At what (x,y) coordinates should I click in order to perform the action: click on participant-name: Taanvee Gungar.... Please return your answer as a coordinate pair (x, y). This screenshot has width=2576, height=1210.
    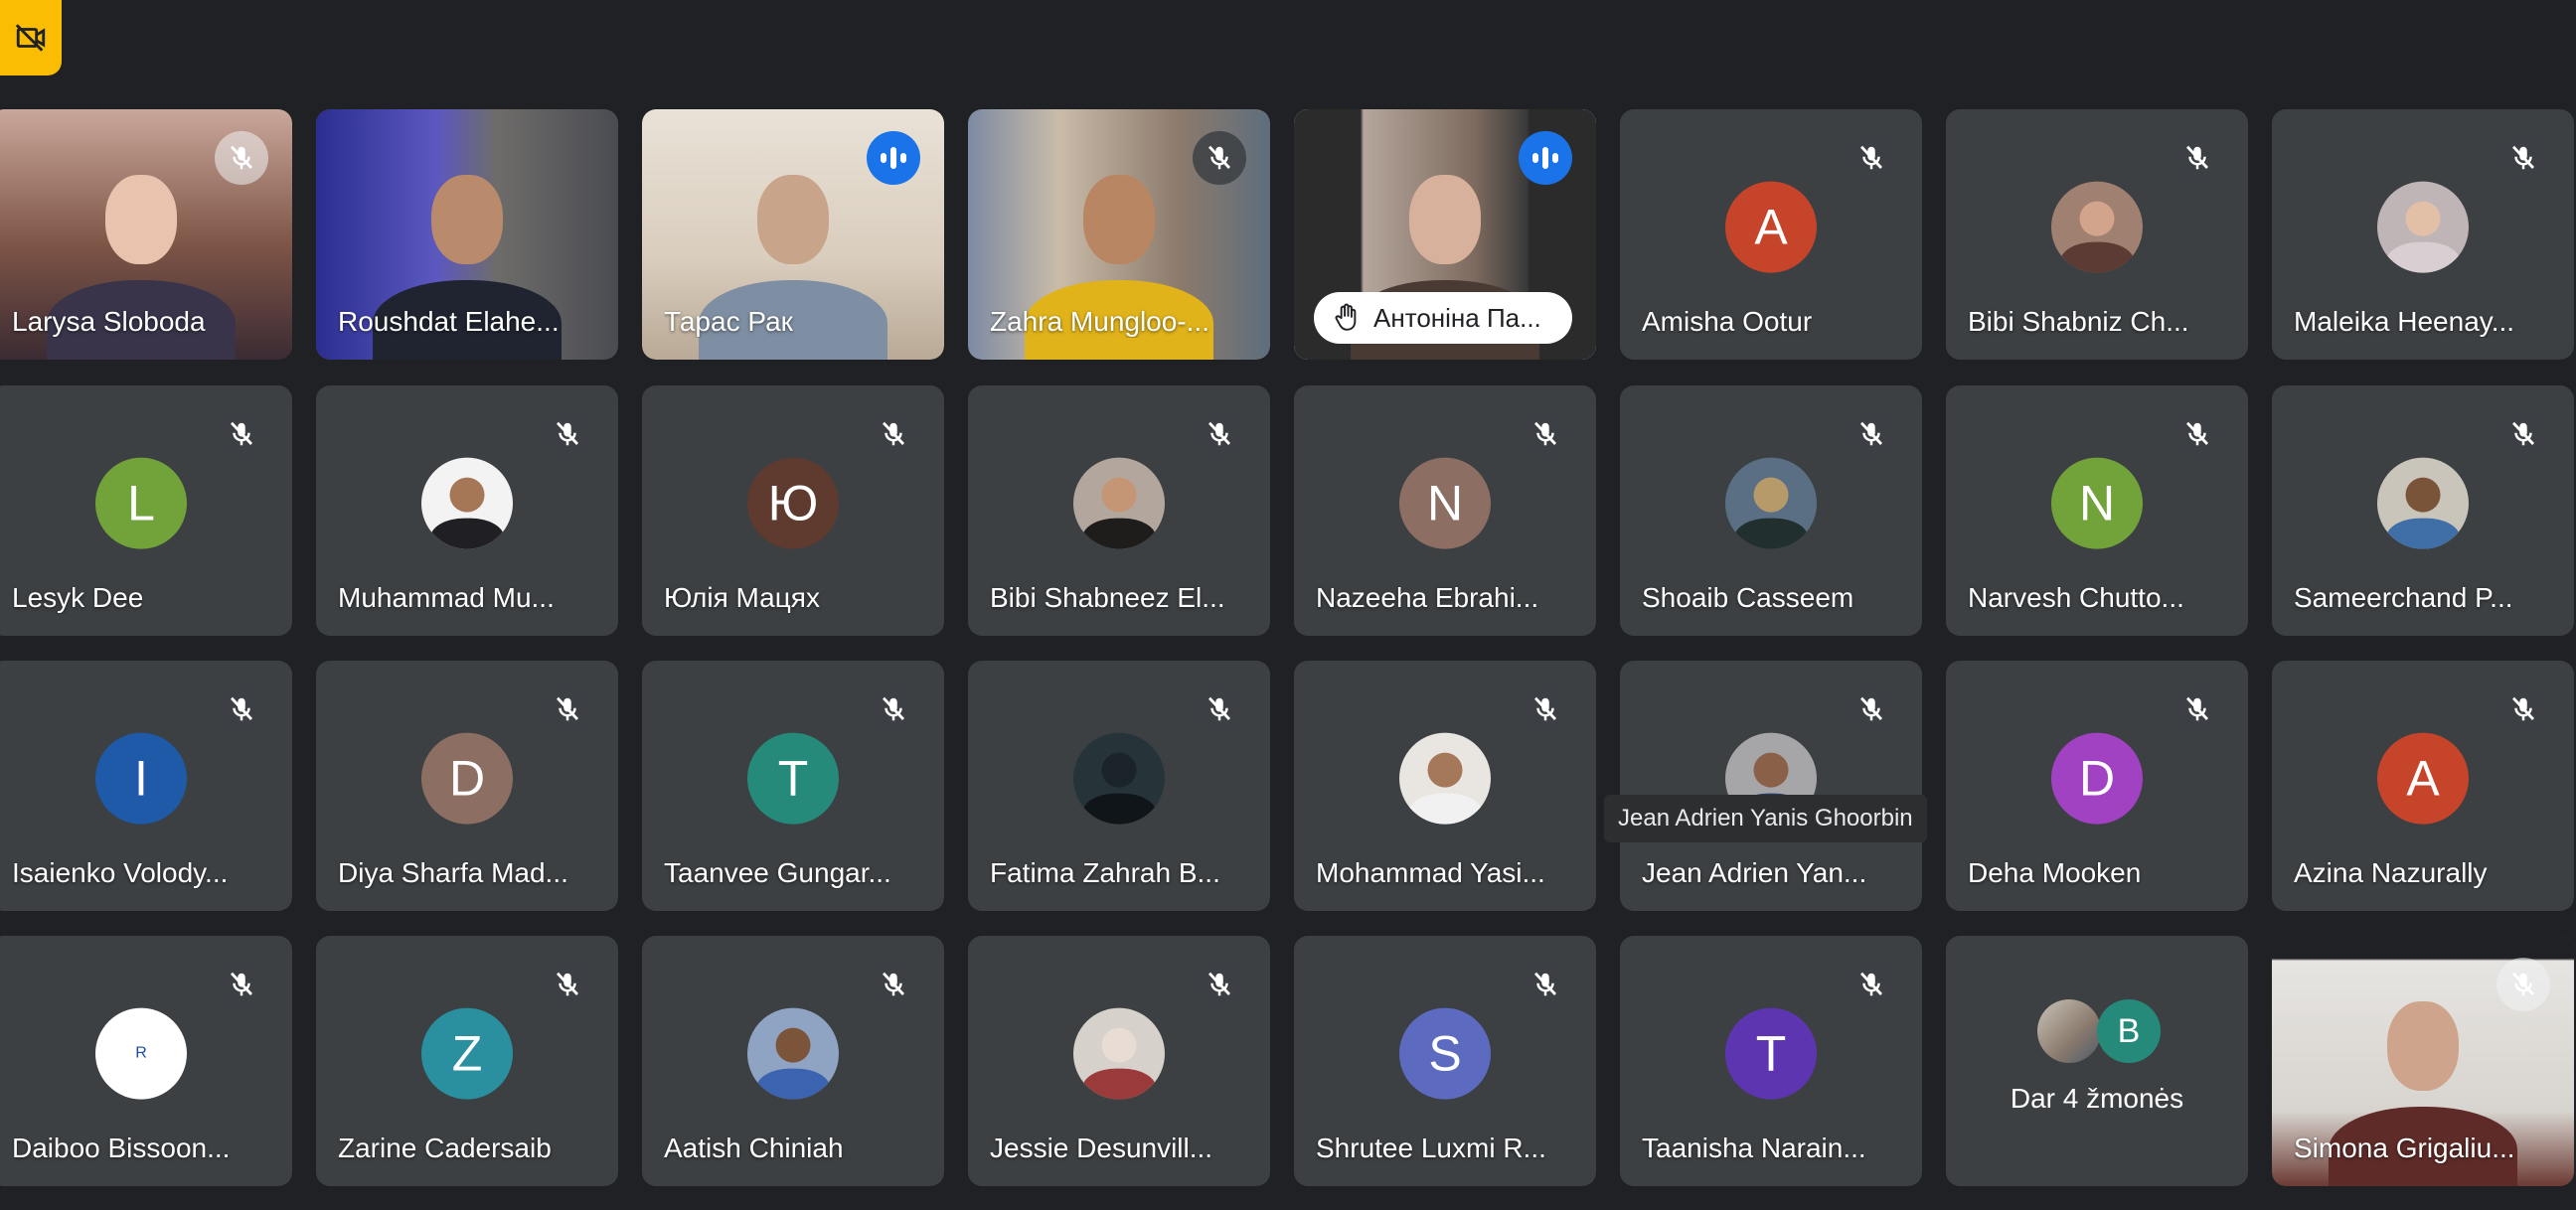
    Looking at the image, I should click on (777, 872).